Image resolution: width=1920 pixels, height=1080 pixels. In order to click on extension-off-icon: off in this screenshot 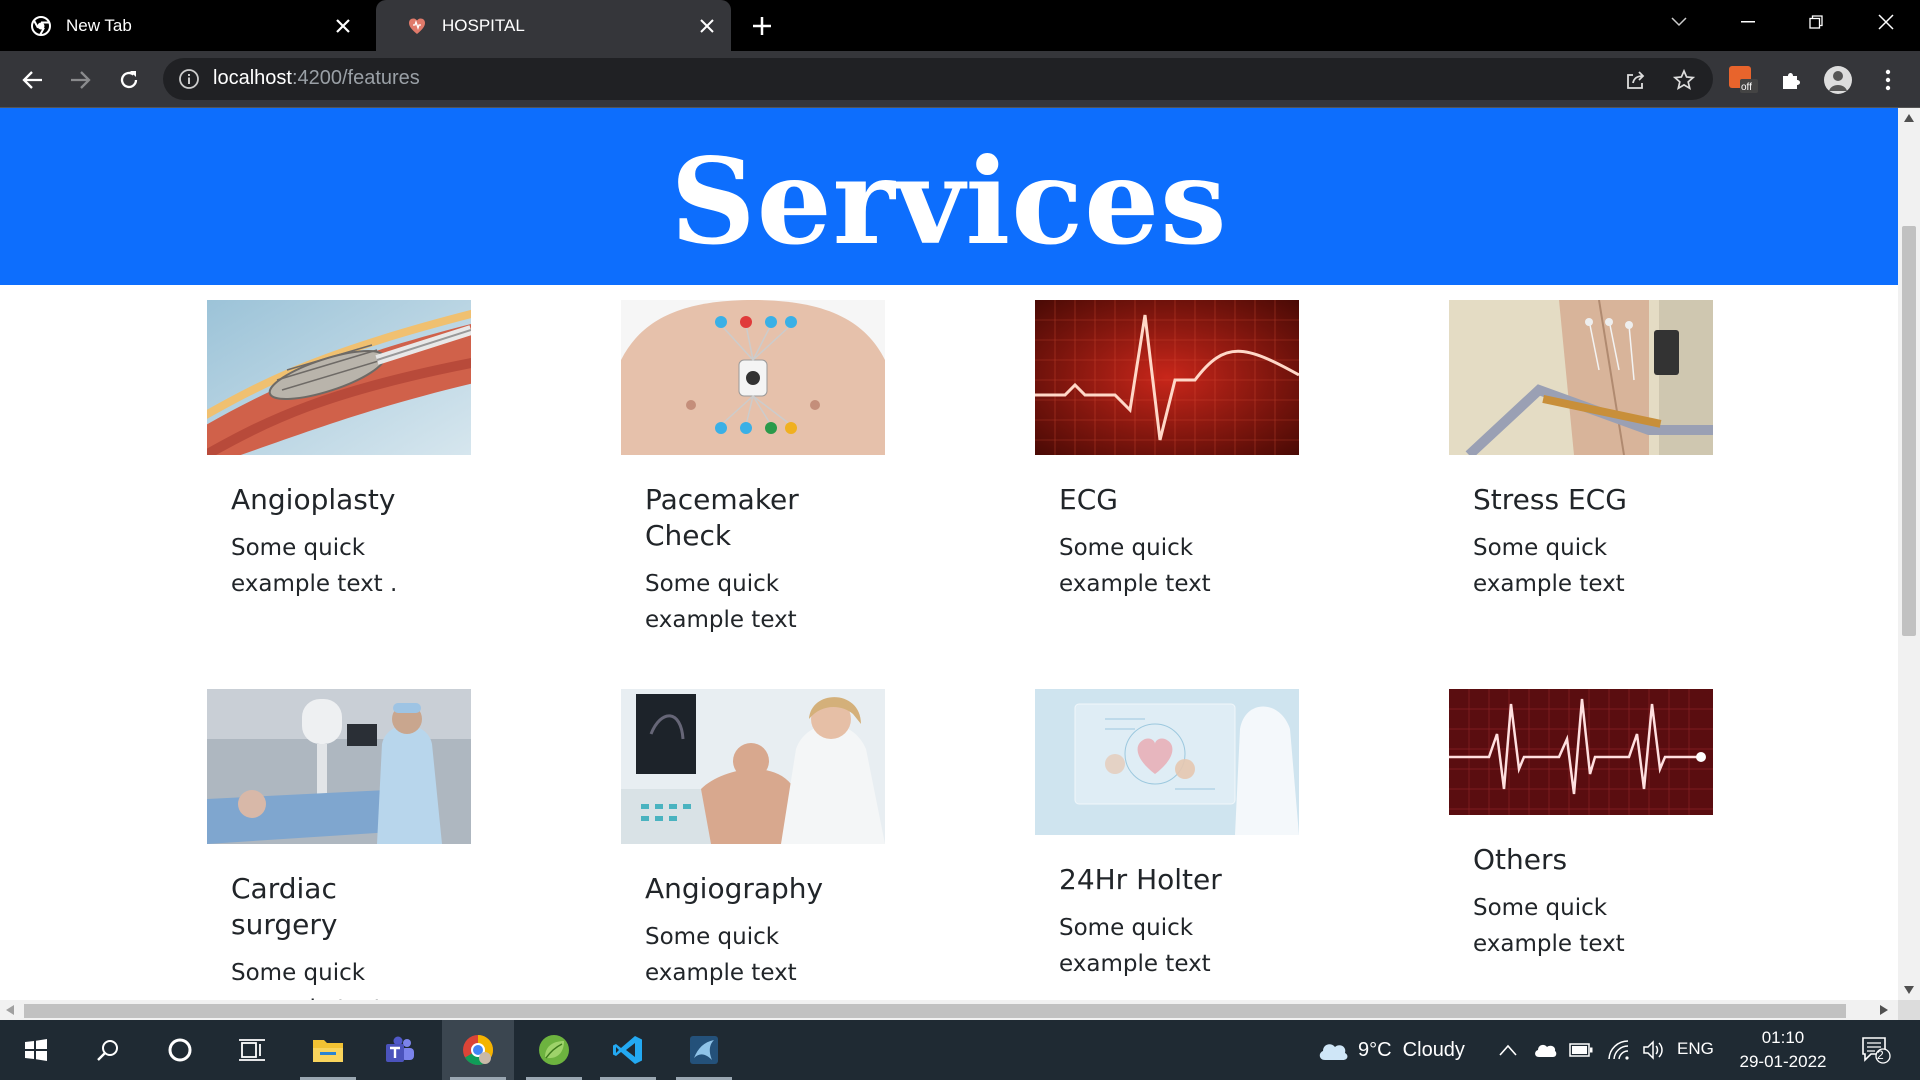, I will do `click(1743, 80)`.